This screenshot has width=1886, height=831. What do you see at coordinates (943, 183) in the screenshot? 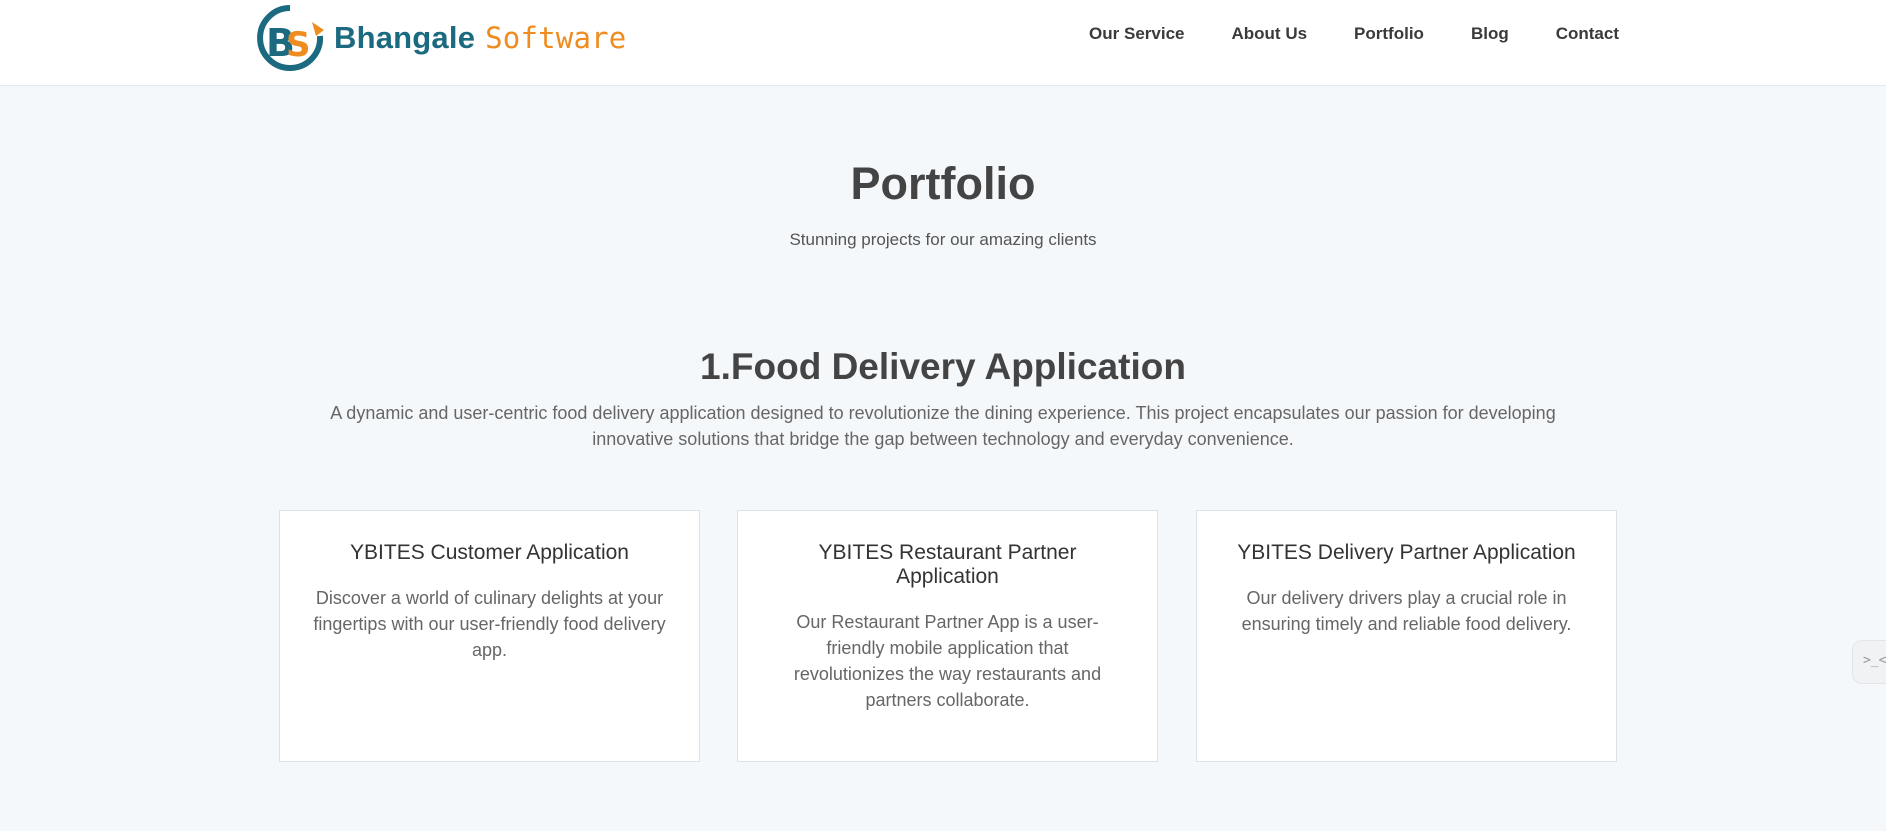
I see `page-title: Portfolio` at bounding box center [943, 183].